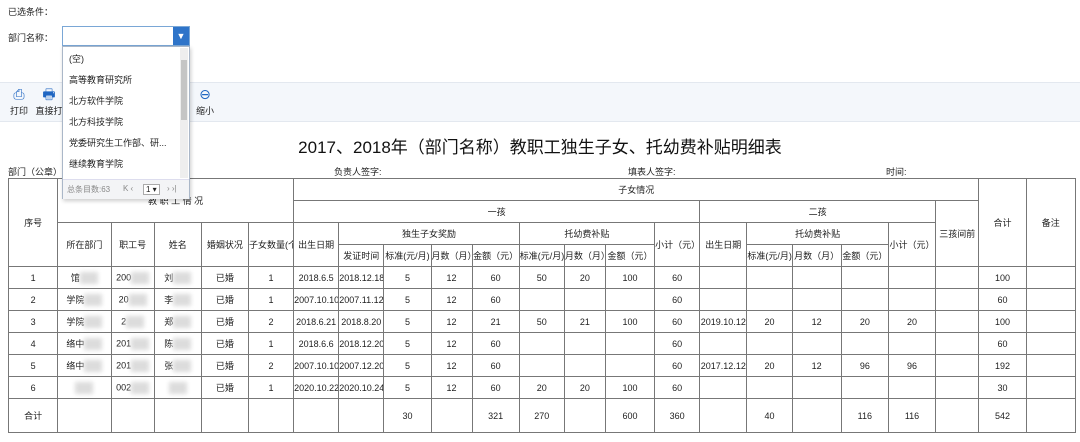 This screenshot has width=1080, height=442. What do you see at coordinates (677, 415) in the screenshot?
I see `total-cell-sub1: 360` at bounding box center [677, 415].